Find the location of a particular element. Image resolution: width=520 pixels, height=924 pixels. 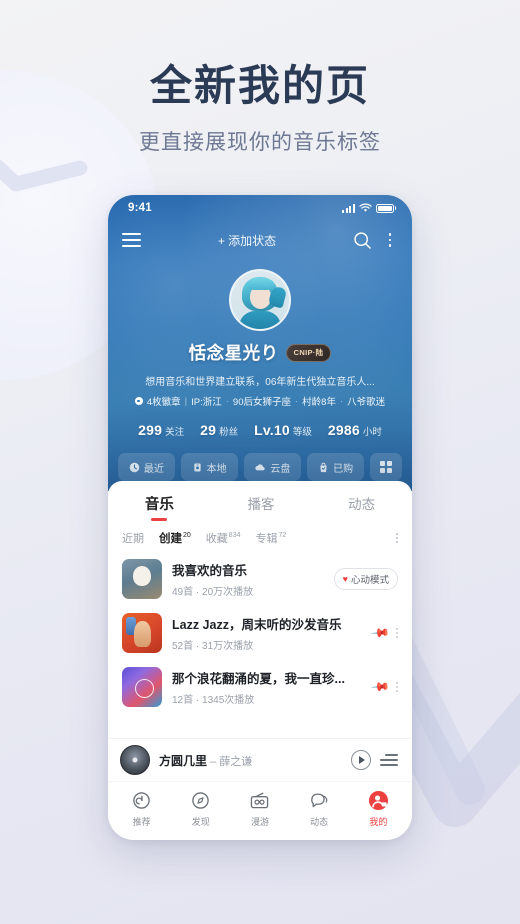

stat-value: 29 is located at coordinates (208, 430).